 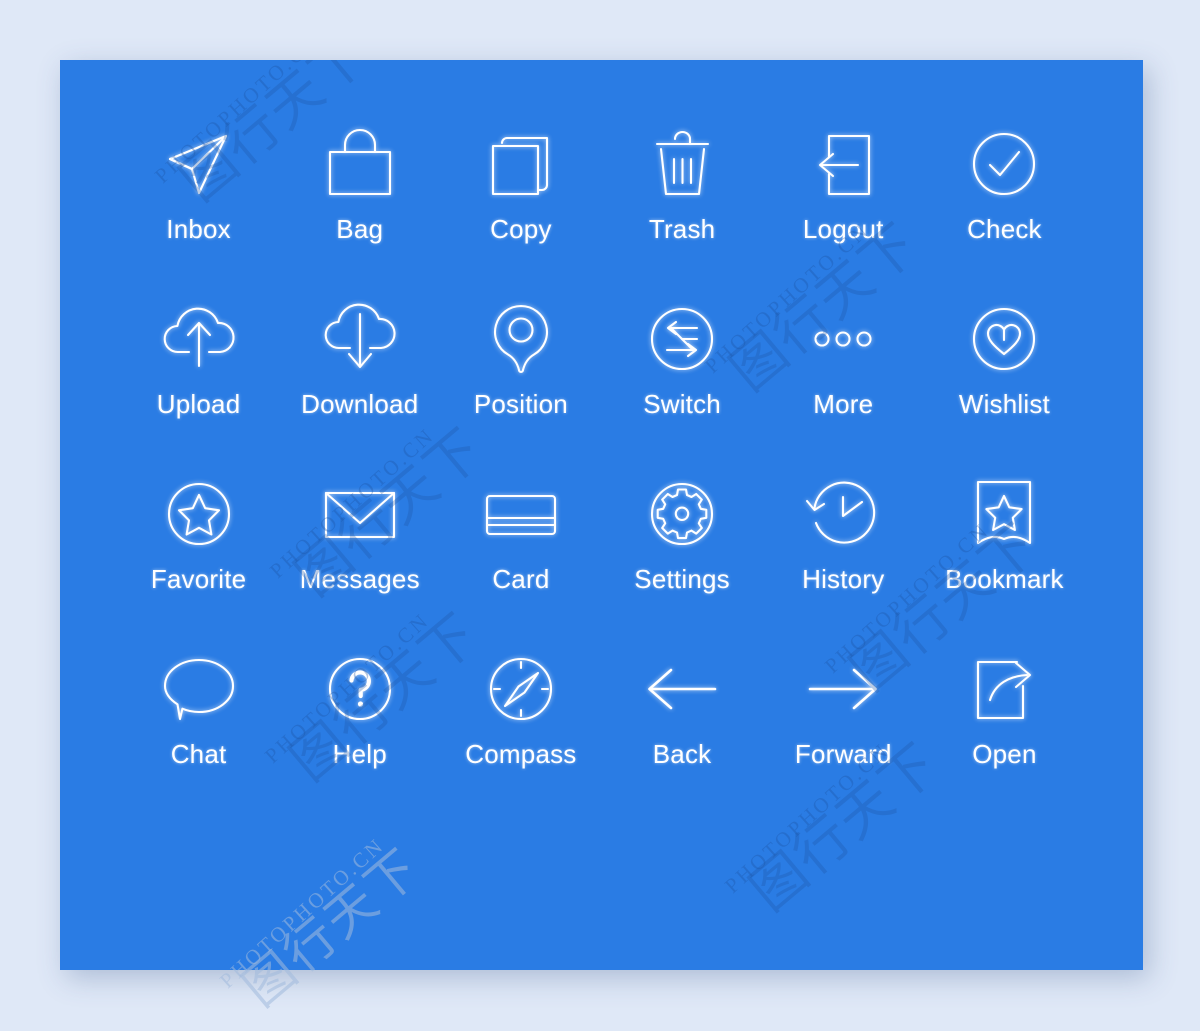 I want to click on check-circle-icon, so click(x=1004, y=164).